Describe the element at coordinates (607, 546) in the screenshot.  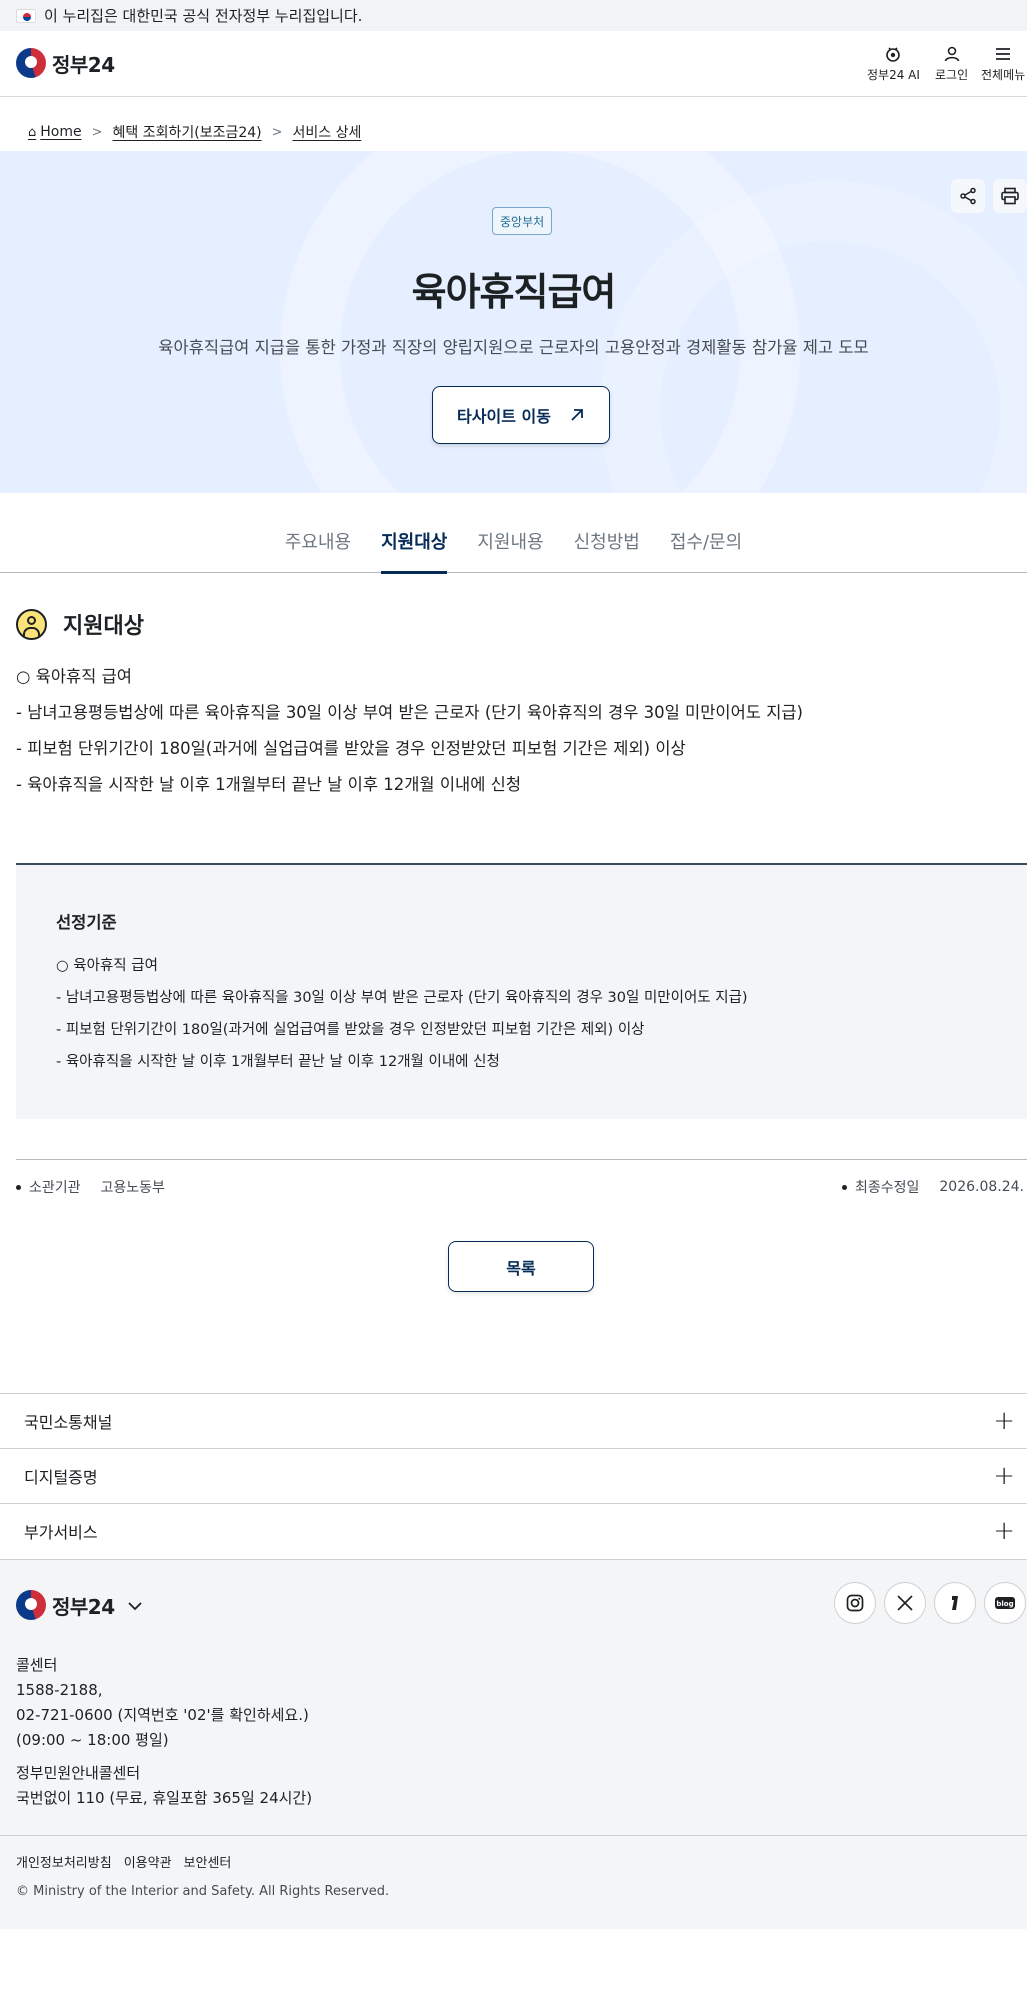
I see `tab-how-to-apply: 신청방법` at that location.